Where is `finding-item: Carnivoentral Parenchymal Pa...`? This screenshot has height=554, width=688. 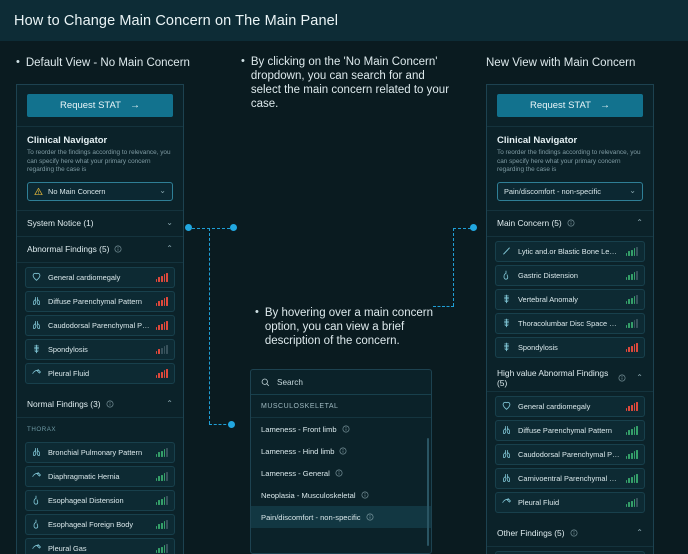
finding-item: Carnivoentral Parenchymal Pa... is located at coordinates (570, 478).